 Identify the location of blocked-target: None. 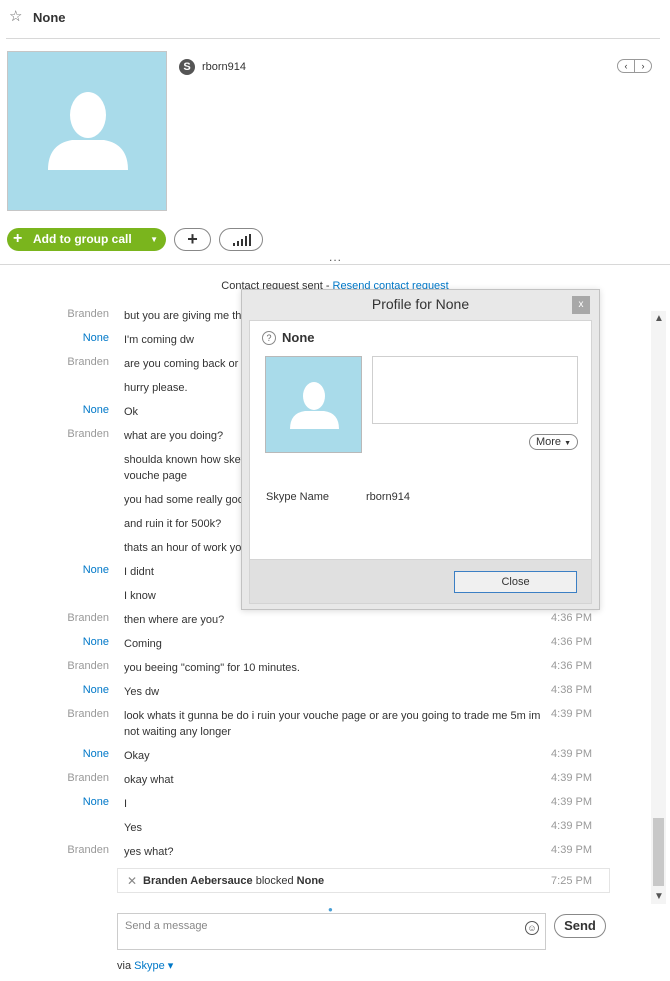
(311, 881).